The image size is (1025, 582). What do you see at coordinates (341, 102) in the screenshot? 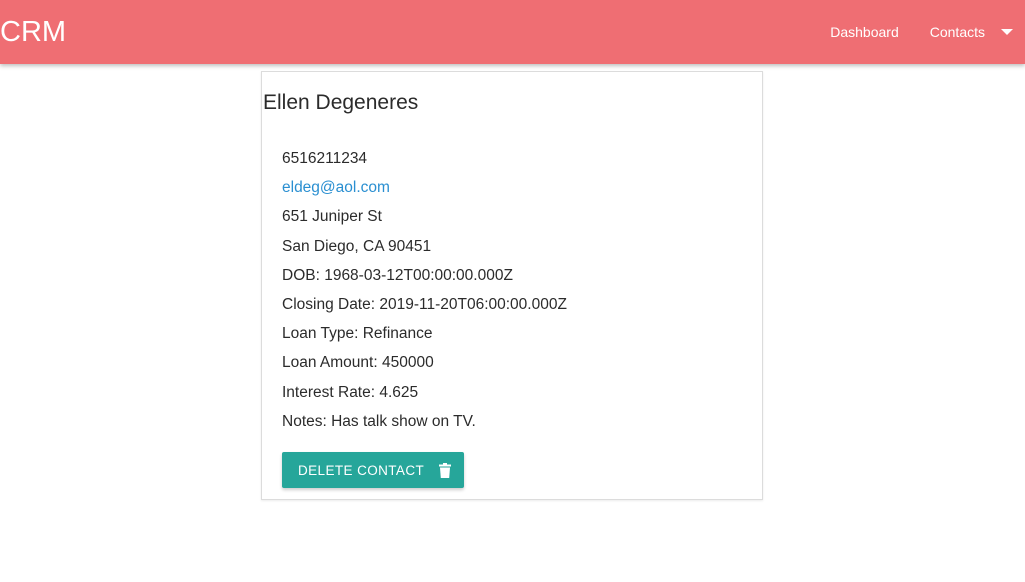
I see `contact-name: Ellen Degeneres` at bounding box center [341, 102].